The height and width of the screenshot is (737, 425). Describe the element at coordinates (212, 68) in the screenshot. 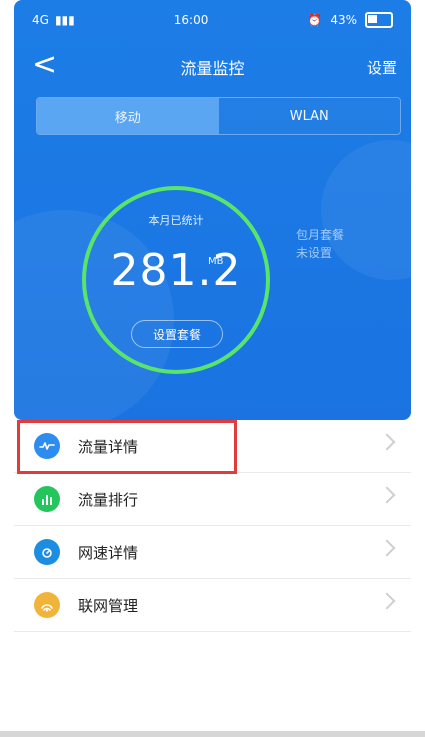

I see `page-title: 流量监控` at that location.